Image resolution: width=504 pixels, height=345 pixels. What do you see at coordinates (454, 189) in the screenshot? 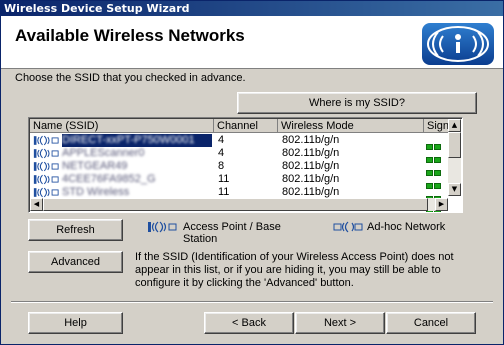
I see `scroll-down-button: ▼` at bounding box center [454, 189].